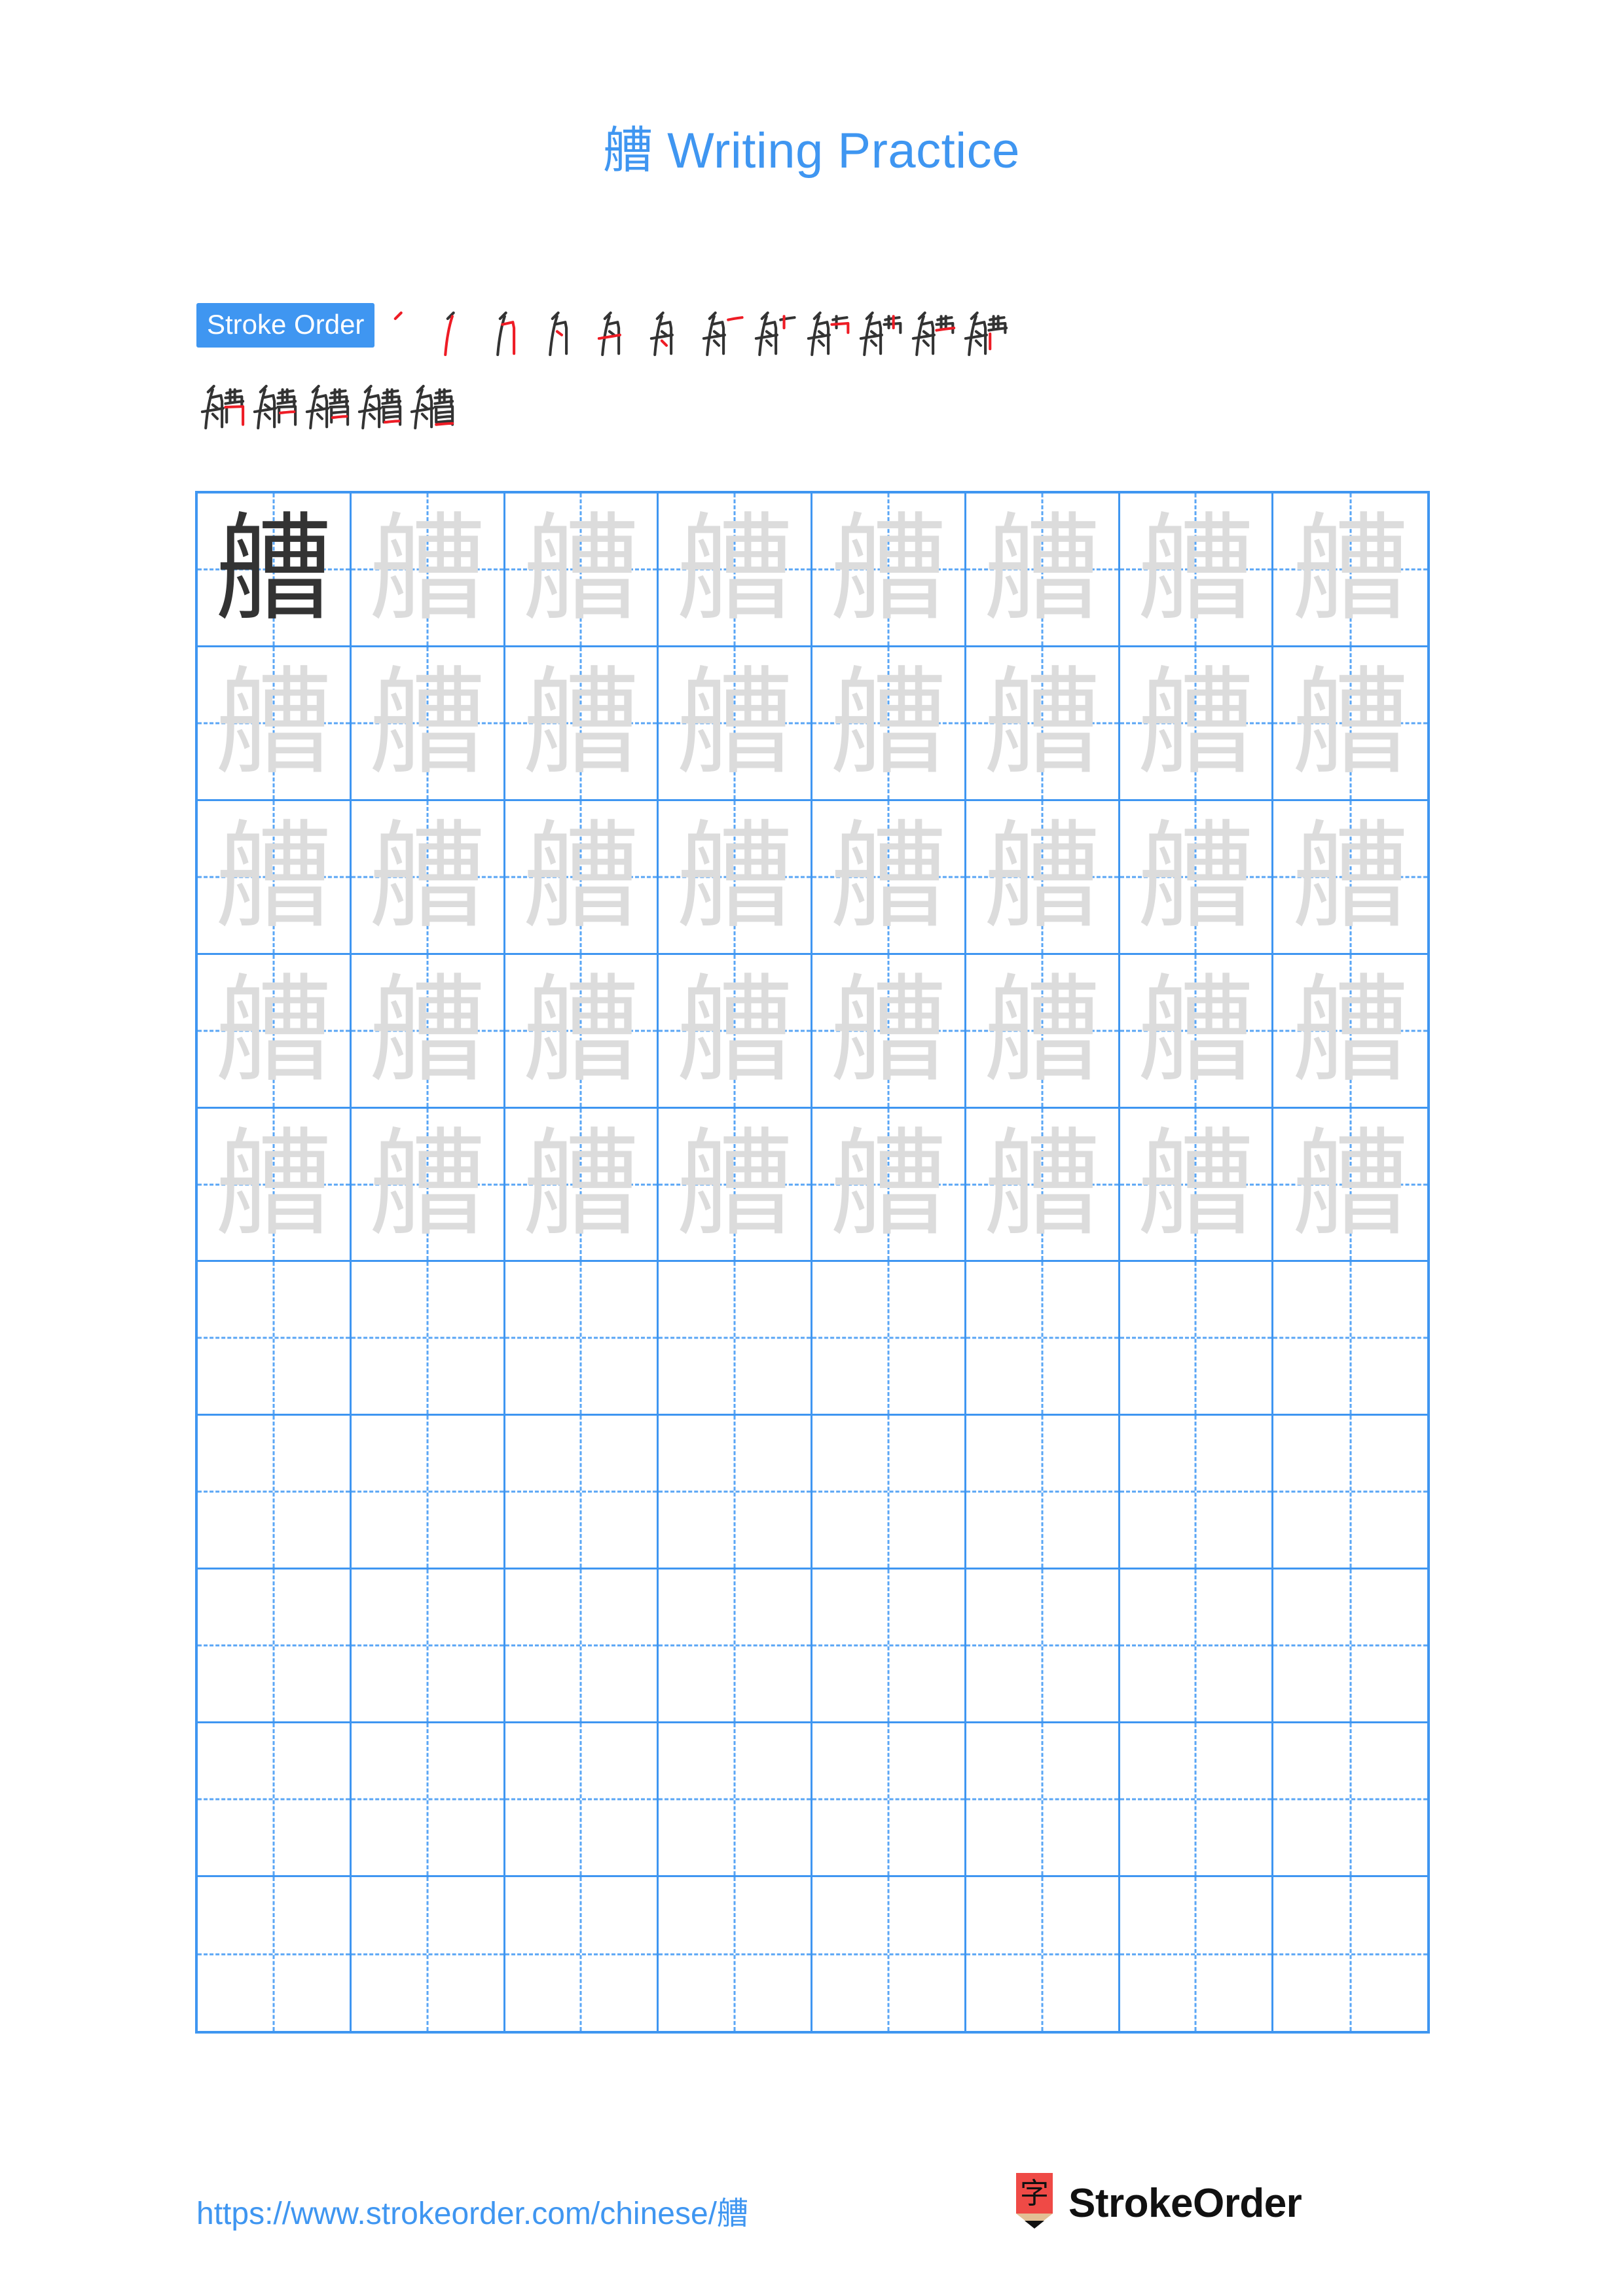  I want to click on practice-cell-r7-c3, so click(582, 1493).